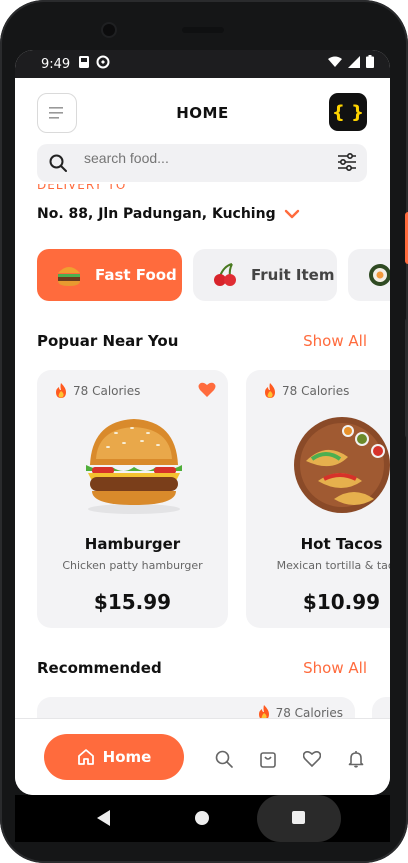 The width and height of the screenshot is (408, 863). Describe the element at coordinates (335, 341) in the screenshot. I see `popular-show-all-link: Show All` at that location.